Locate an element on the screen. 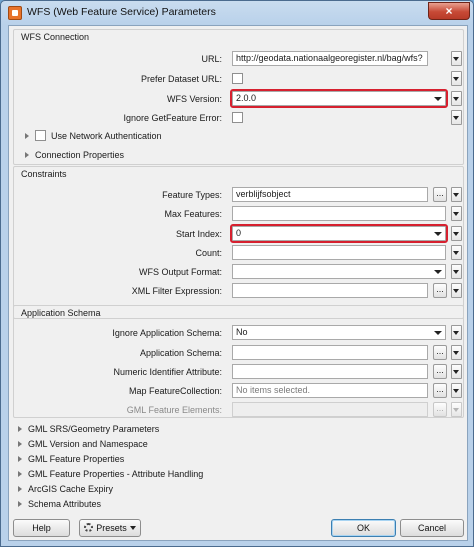 This screenshot has height=547, width=474. feature-types-label: Feature Types: is located at coordinates (192, 195).